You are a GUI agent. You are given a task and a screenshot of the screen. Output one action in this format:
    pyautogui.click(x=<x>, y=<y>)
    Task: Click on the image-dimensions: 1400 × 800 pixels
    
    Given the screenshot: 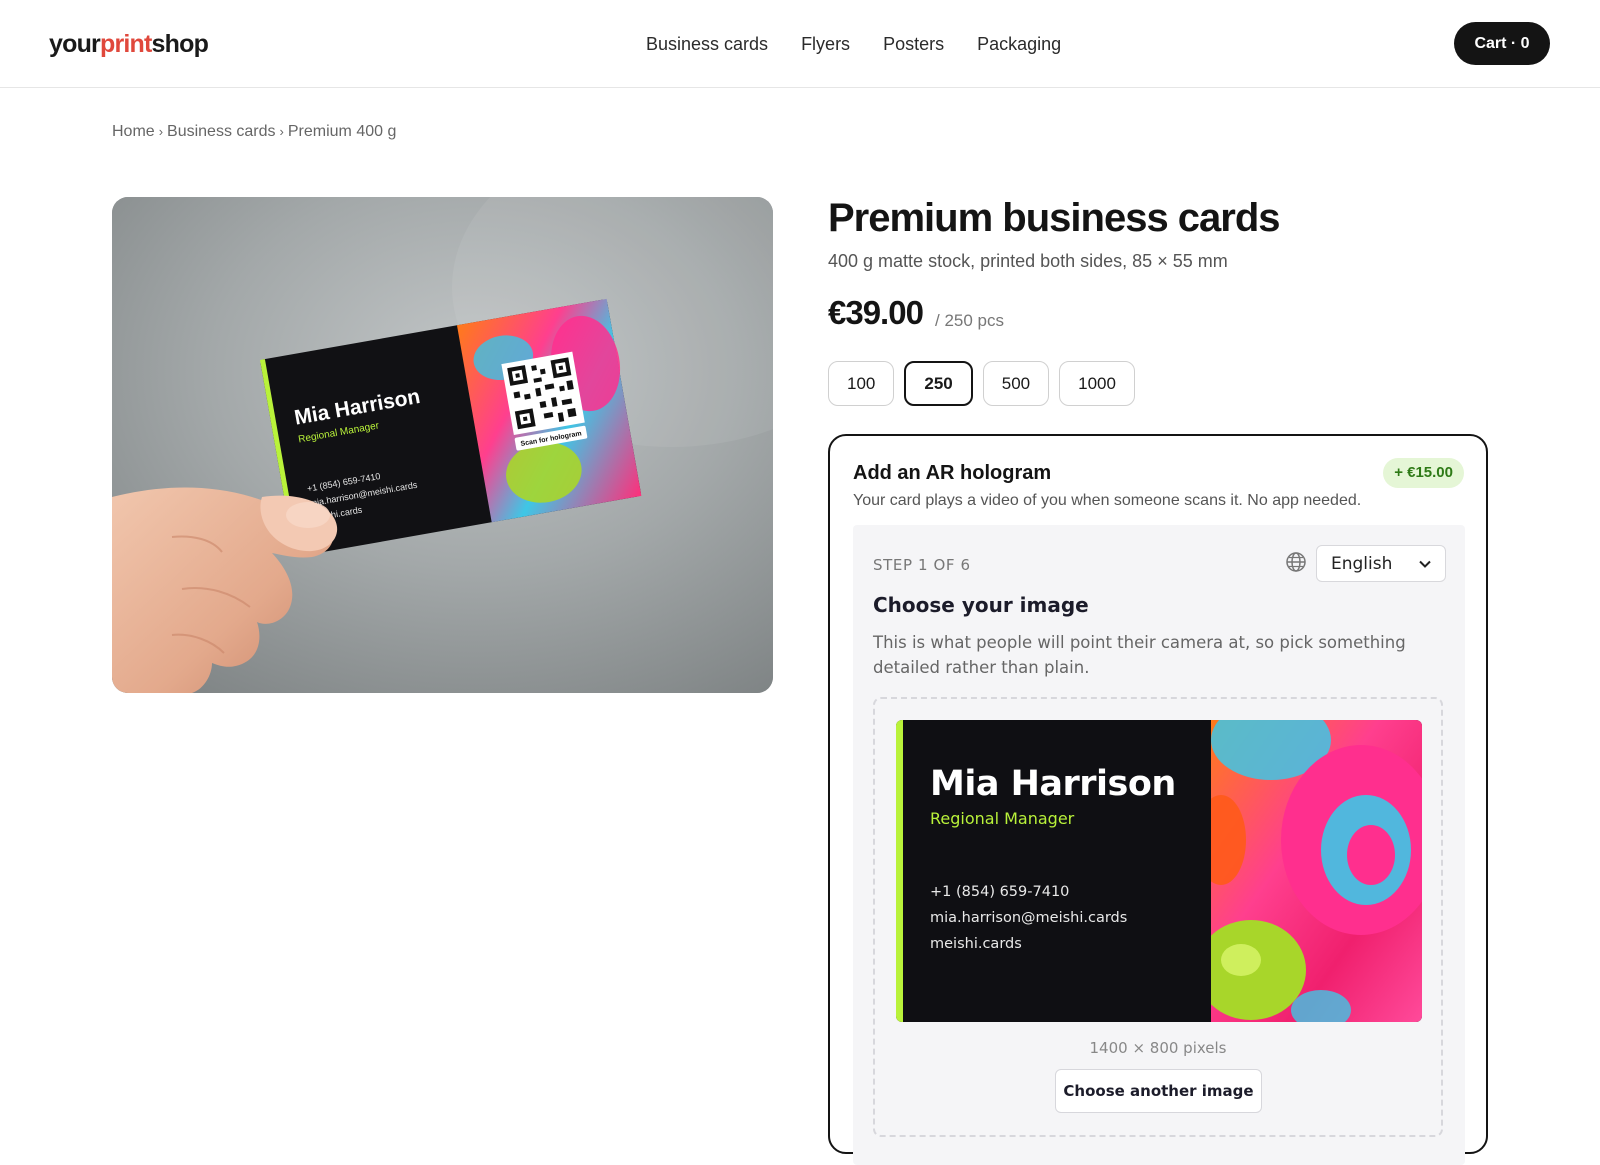 What is the action you would take?
    pyautogui.click(x=1158, y=1048)
    